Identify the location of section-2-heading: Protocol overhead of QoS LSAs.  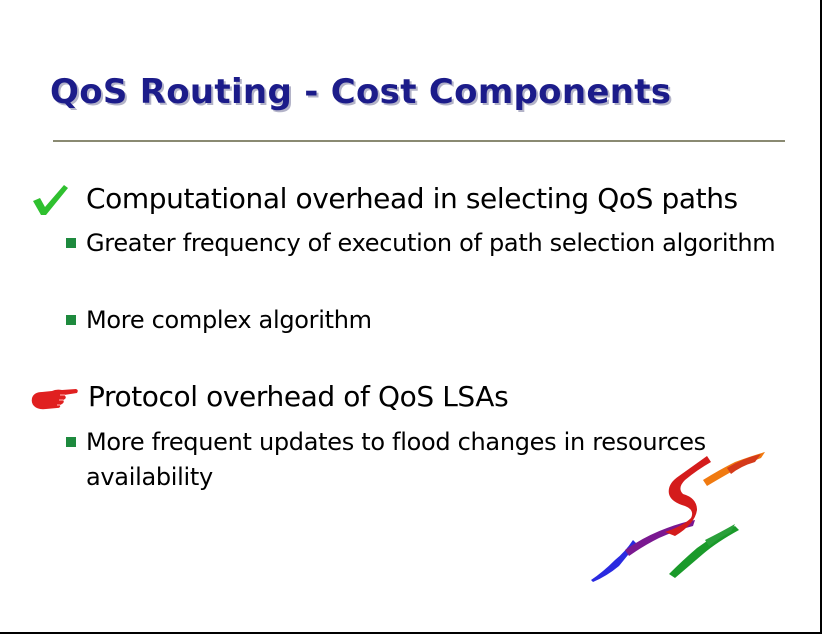
(298, 396).